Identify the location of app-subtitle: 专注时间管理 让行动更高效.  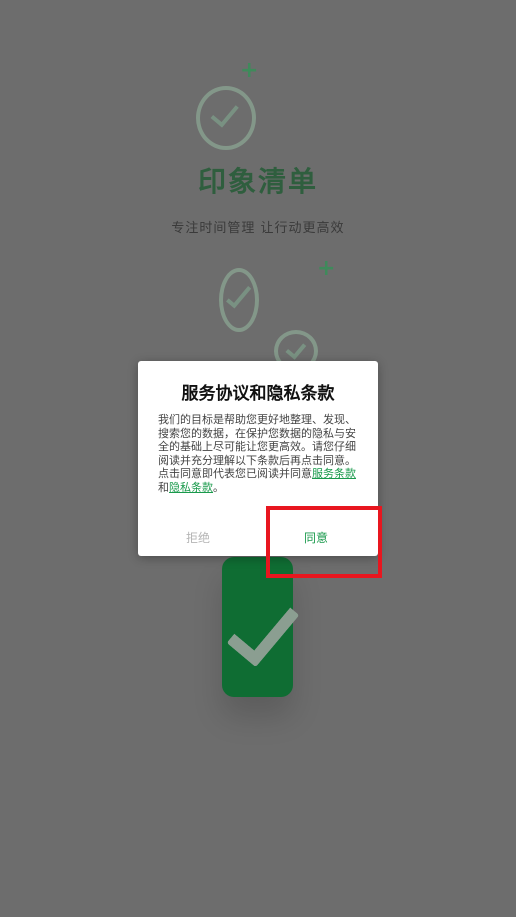
(258, 228).